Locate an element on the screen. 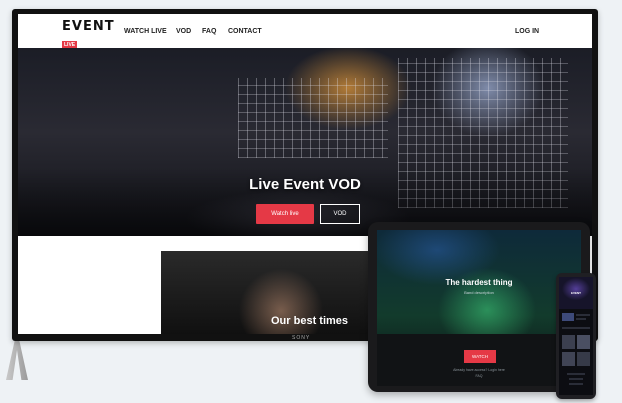 This screenshot has height=403, width=622. tablet-watch-button: WATCH is located at coordinates (480, 356).